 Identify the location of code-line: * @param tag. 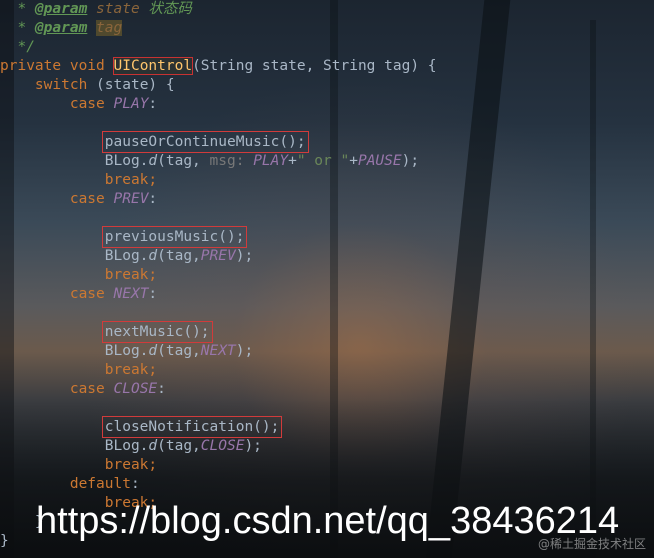
(218, 28).